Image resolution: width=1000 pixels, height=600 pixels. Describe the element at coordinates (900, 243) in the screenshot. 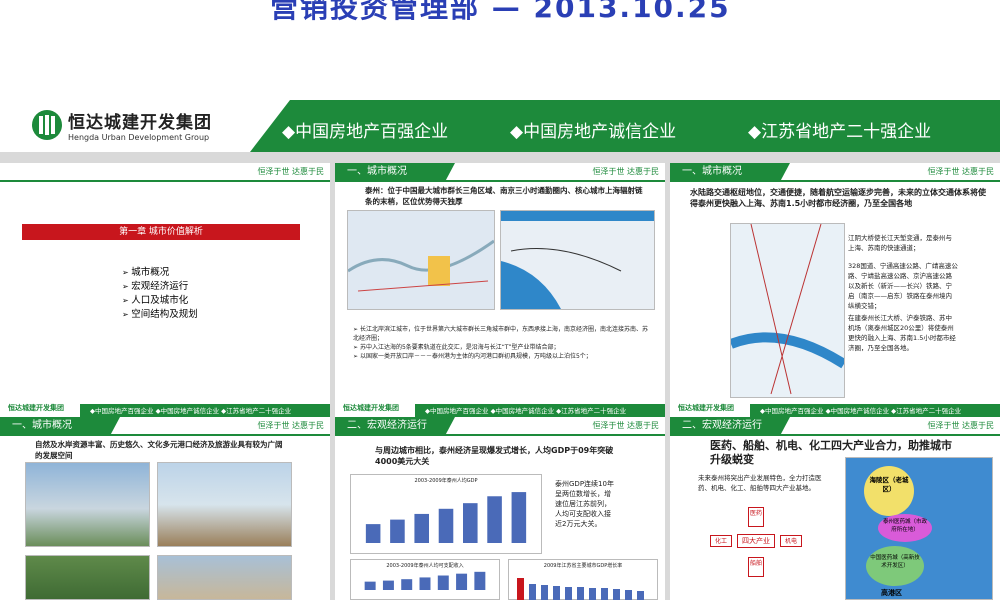

I see `text-block: 江阴大桥使长江天堑变通，是泰州与上海、苏南的快速通道；` at that location.